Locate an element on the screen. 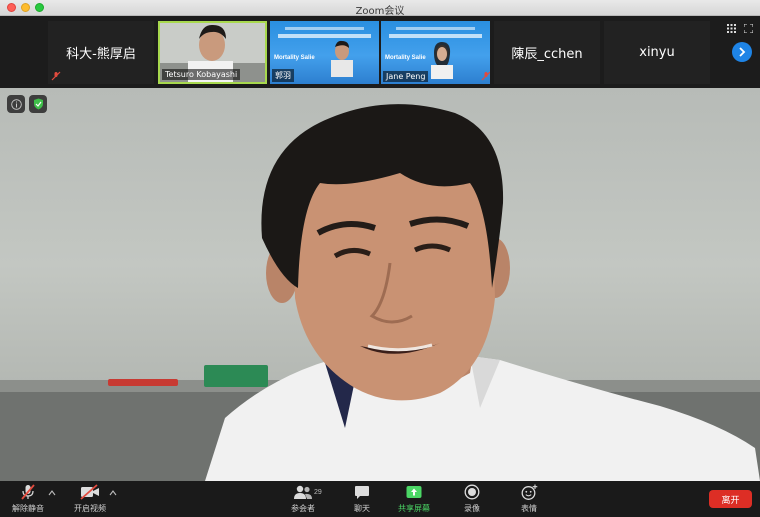  share-screen-button: 共享屏幕 is located at coordinates (414, 498).